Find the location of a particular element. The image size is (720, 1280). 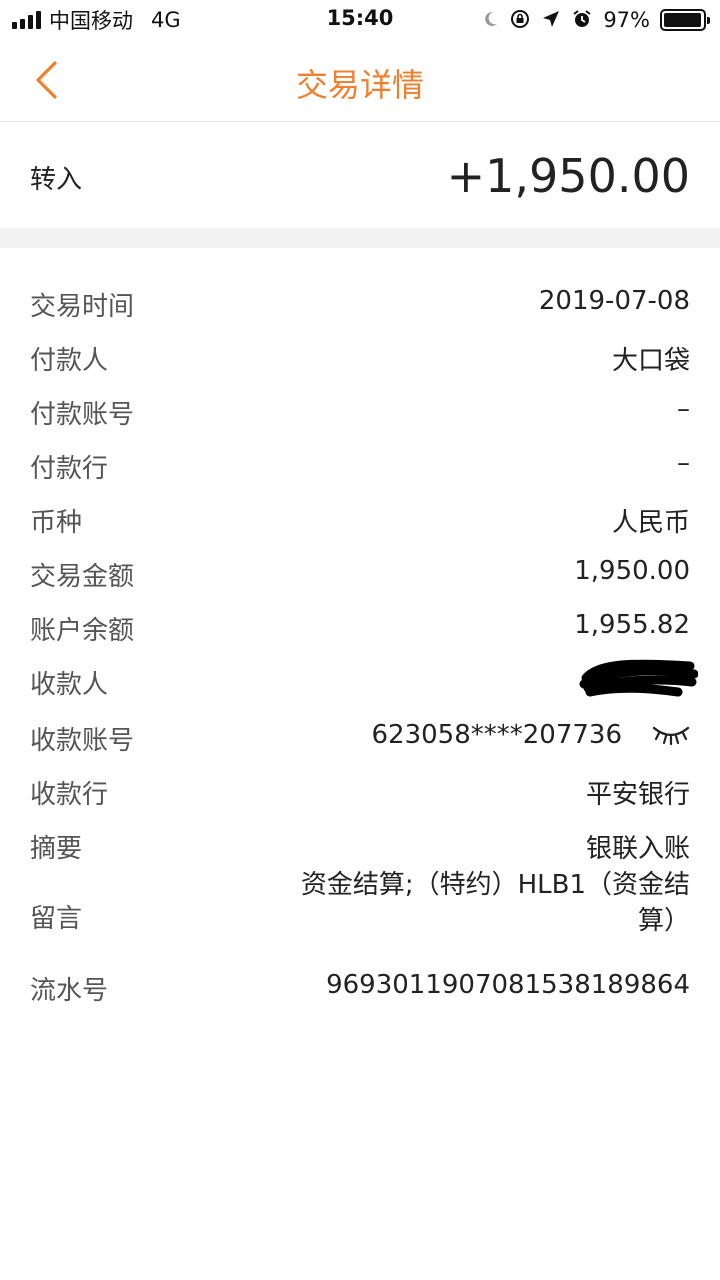

detail-label: 摘要 is located at coordinates (56, 849).